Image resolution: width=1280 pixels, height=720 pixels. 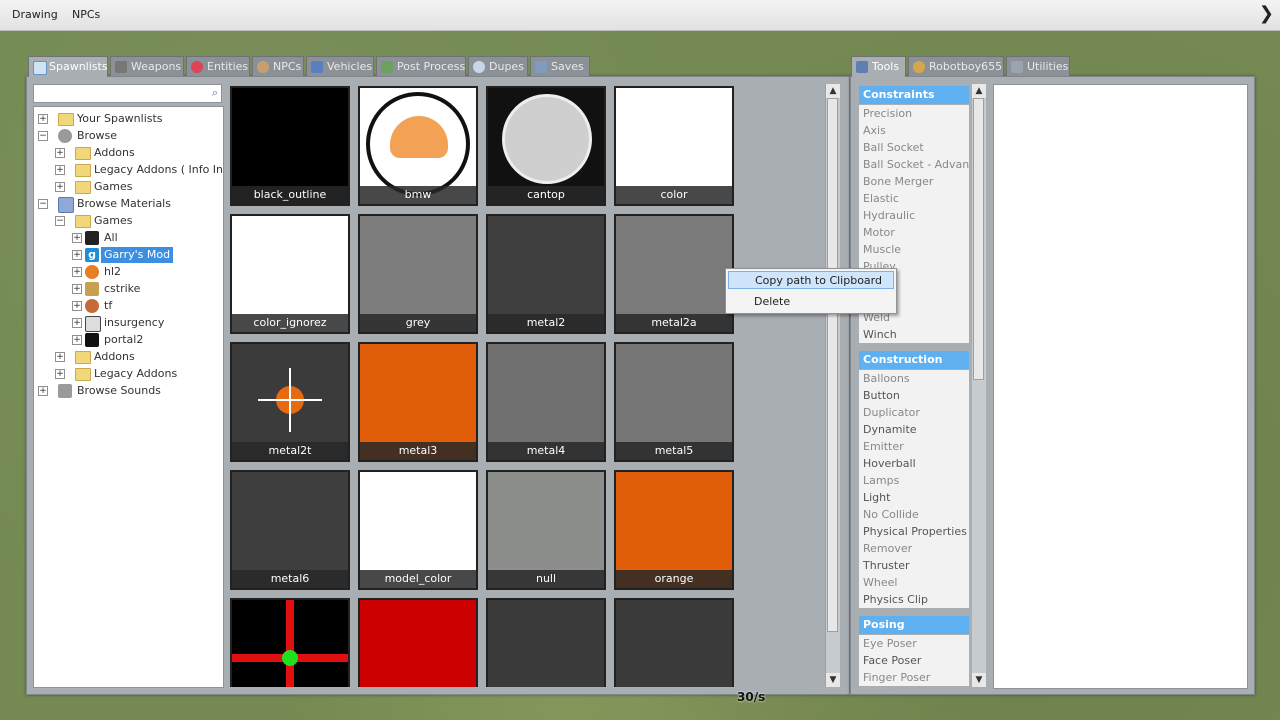 What do you see at coordinates (290, 274) in the screenshot?
I see `material-tile: color_ignorez` at bounding box center [290, 274].